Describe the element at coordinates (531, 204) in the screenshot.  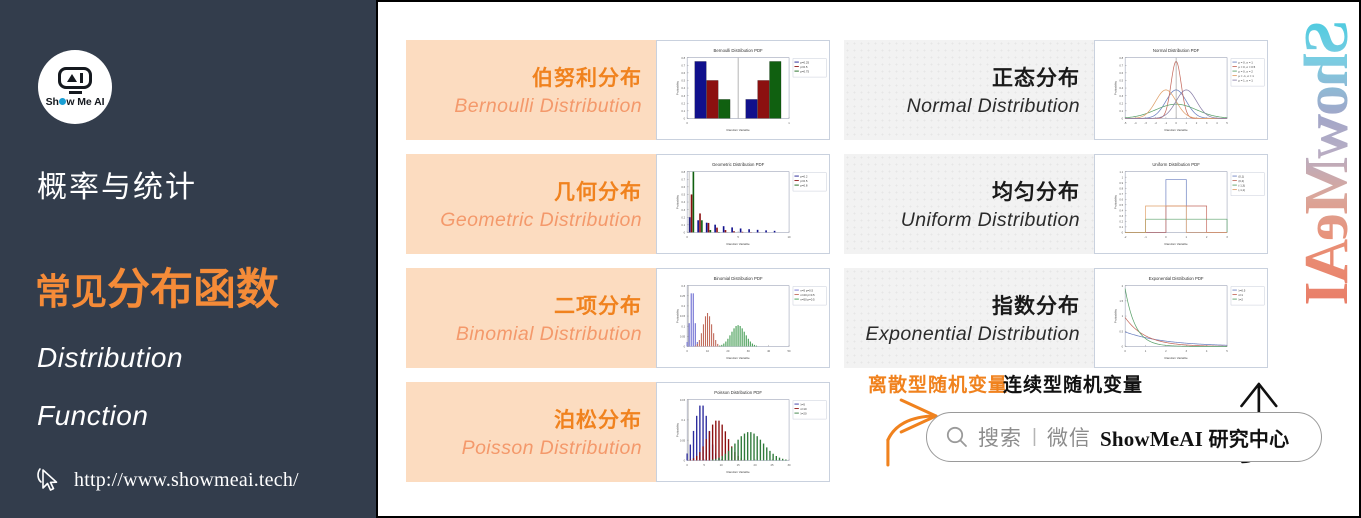
I see `card-label: 几何分布 Geometric Distribution` at that location.